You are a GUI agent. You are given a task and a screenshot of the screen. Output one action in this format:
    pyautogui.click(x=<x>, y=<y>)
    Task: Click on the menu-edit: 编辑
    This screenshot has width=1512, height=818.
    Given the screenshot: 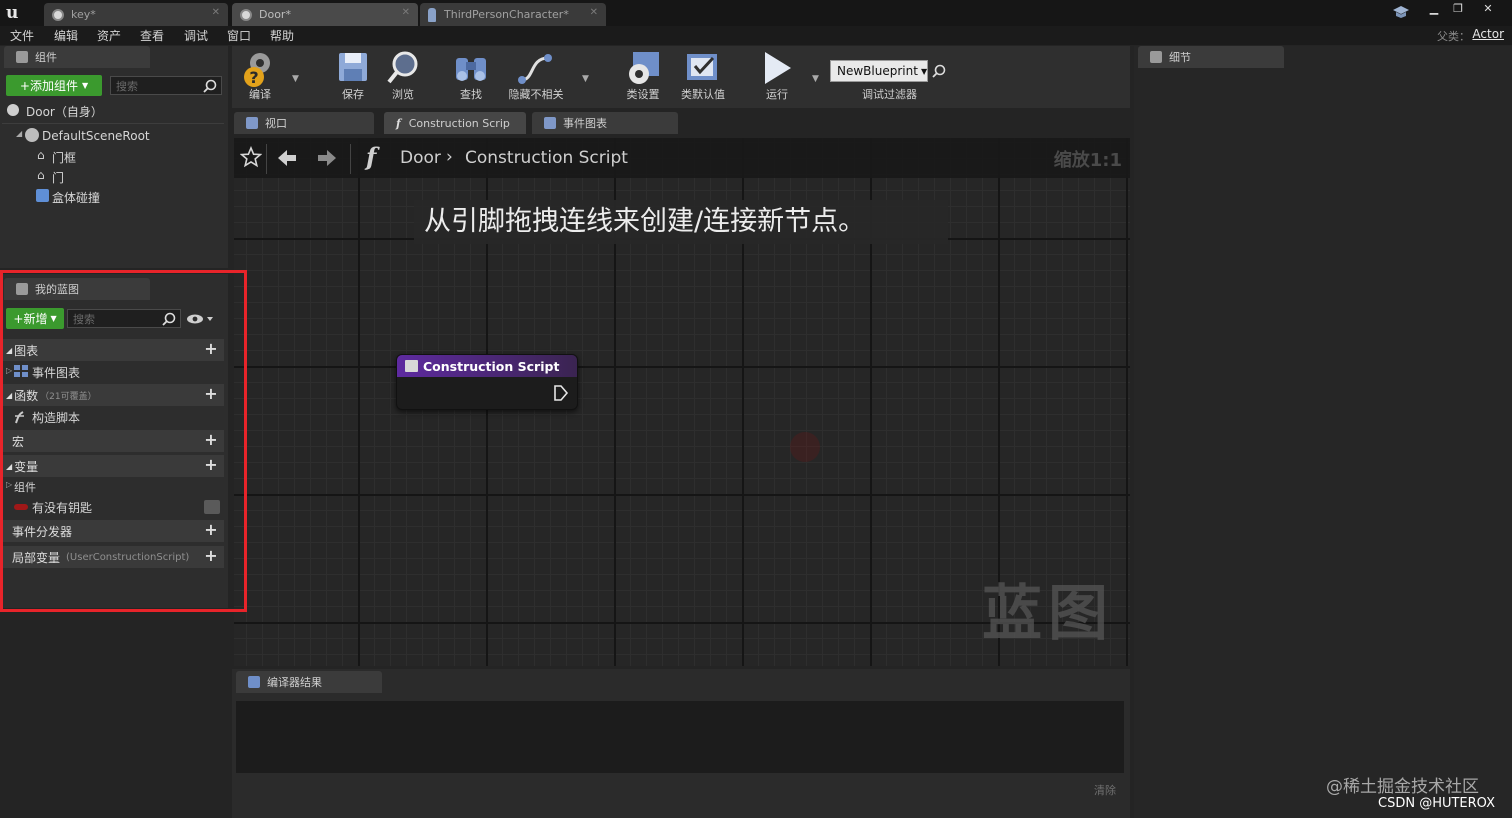 What is the action you would take?
    pyautogui.click(x=66, y=35)
    